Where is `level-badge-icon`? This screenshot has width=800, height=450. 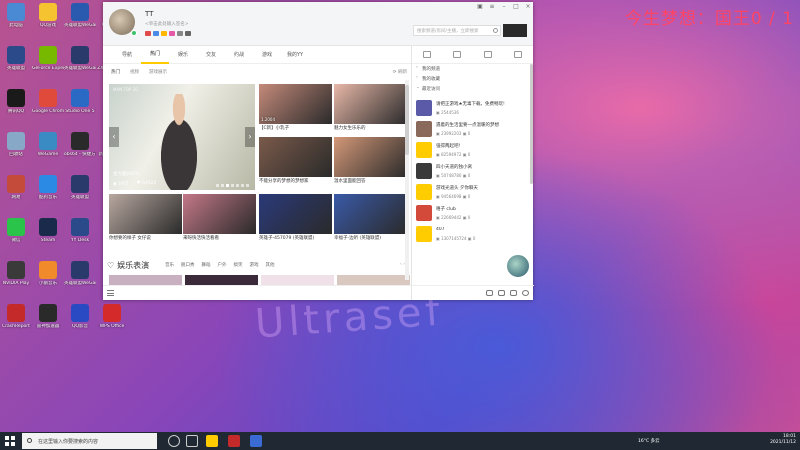 level-badge-icon is located at coordinates (156, 33).